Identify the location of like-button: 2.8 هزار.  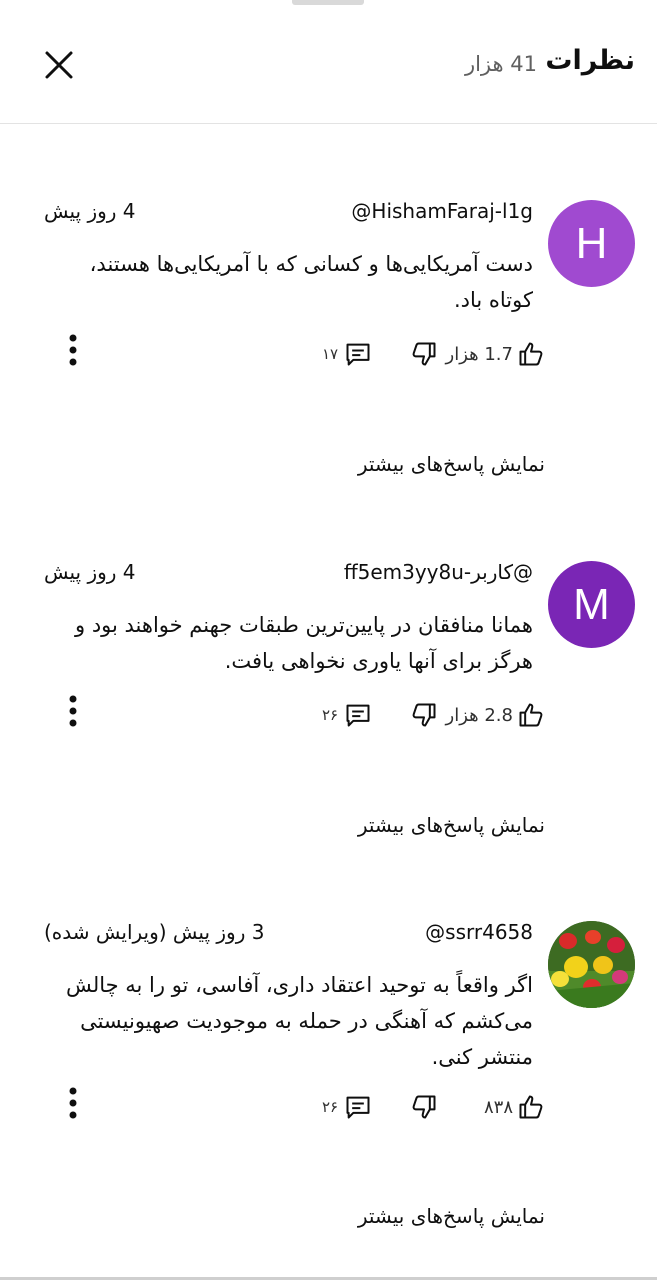
(495, 715).